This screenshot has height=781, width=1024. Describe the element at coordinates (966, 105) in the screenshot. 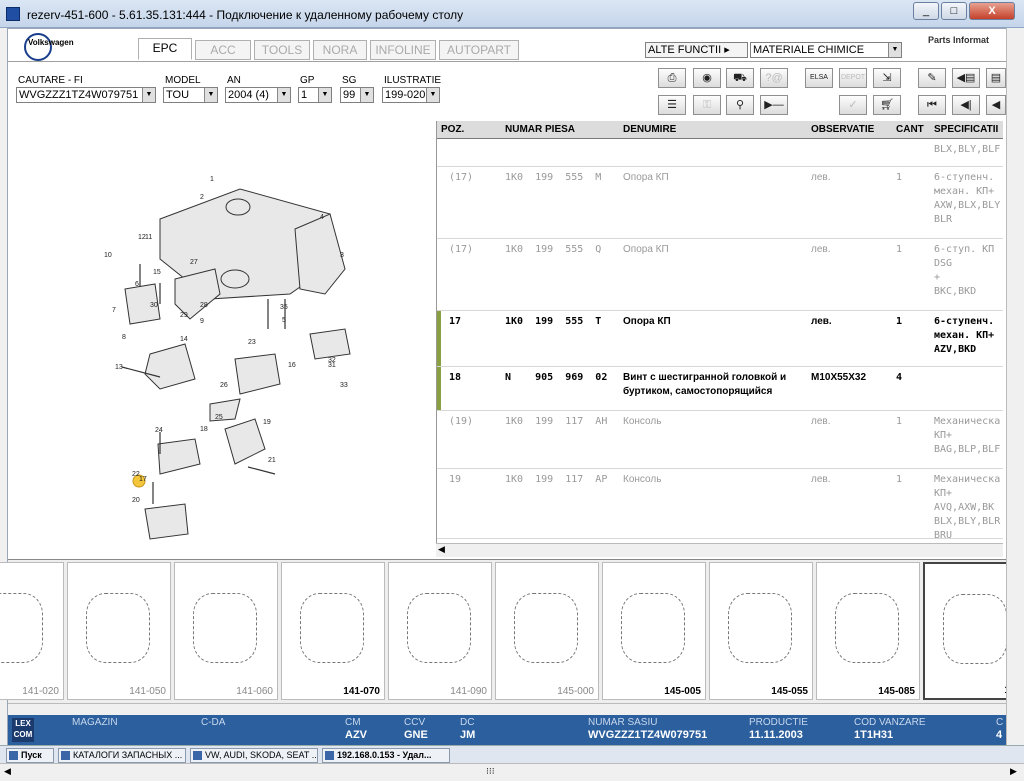

I see `prev-button: ◀|` at that location.